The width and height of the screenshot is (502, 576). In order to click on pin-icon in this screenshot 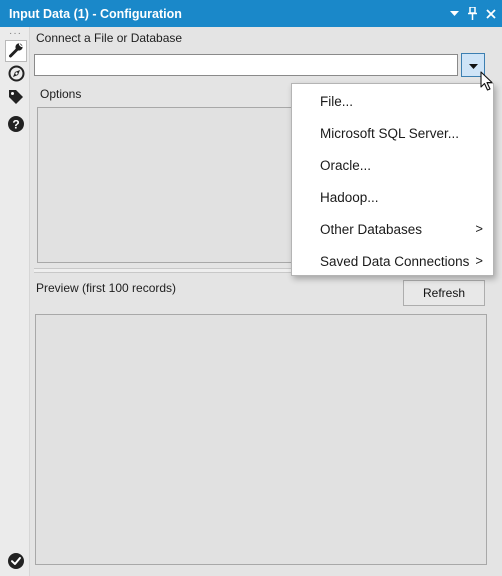, I will do `click(472, 14)`.